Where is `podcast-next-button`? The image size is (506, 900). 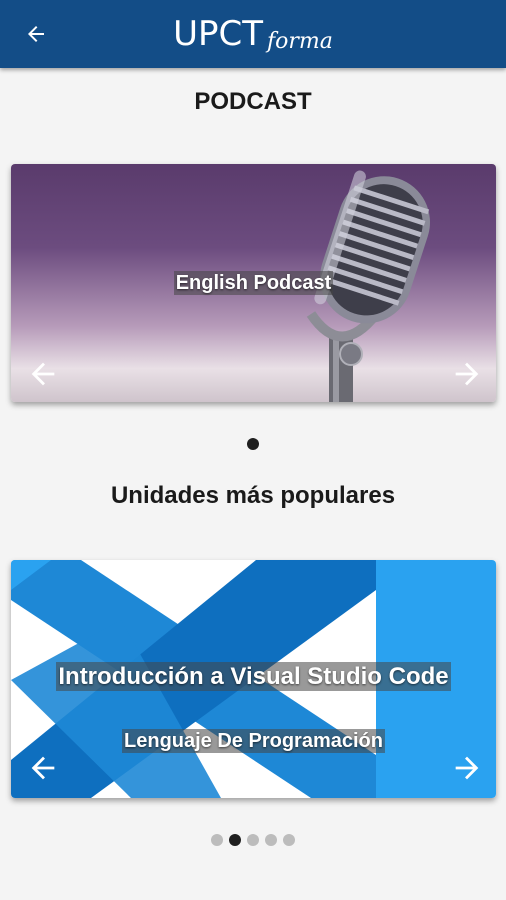 podcast-next-button is located at coordinates (467, 374).